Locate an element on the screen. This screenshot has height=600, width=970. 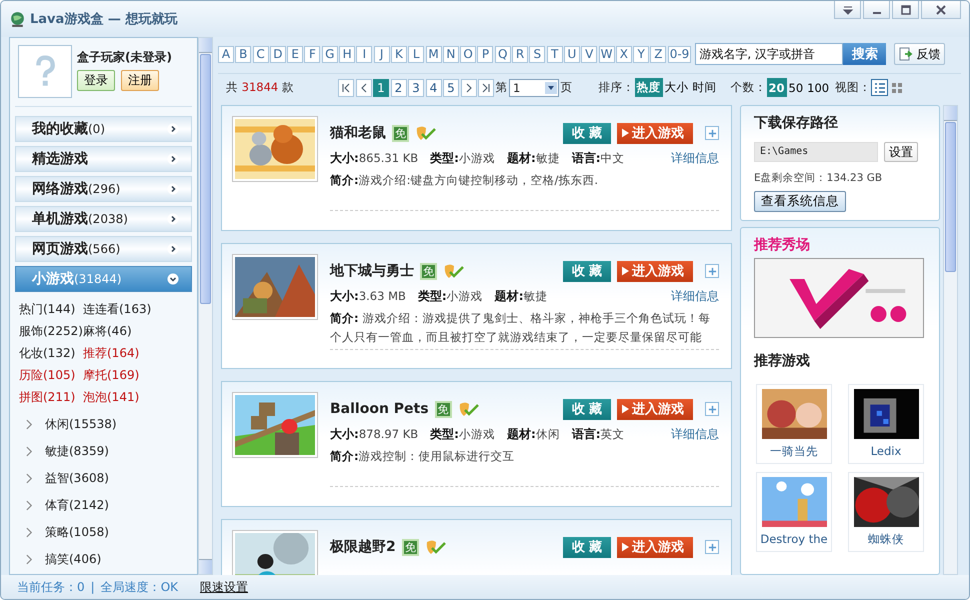
menu-button is located at coordinates (847, 10).